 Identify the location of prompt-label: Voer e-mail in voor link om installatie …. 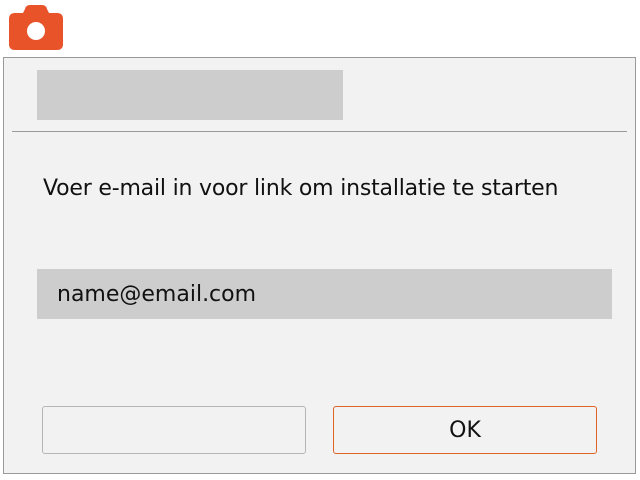
(301, 188).